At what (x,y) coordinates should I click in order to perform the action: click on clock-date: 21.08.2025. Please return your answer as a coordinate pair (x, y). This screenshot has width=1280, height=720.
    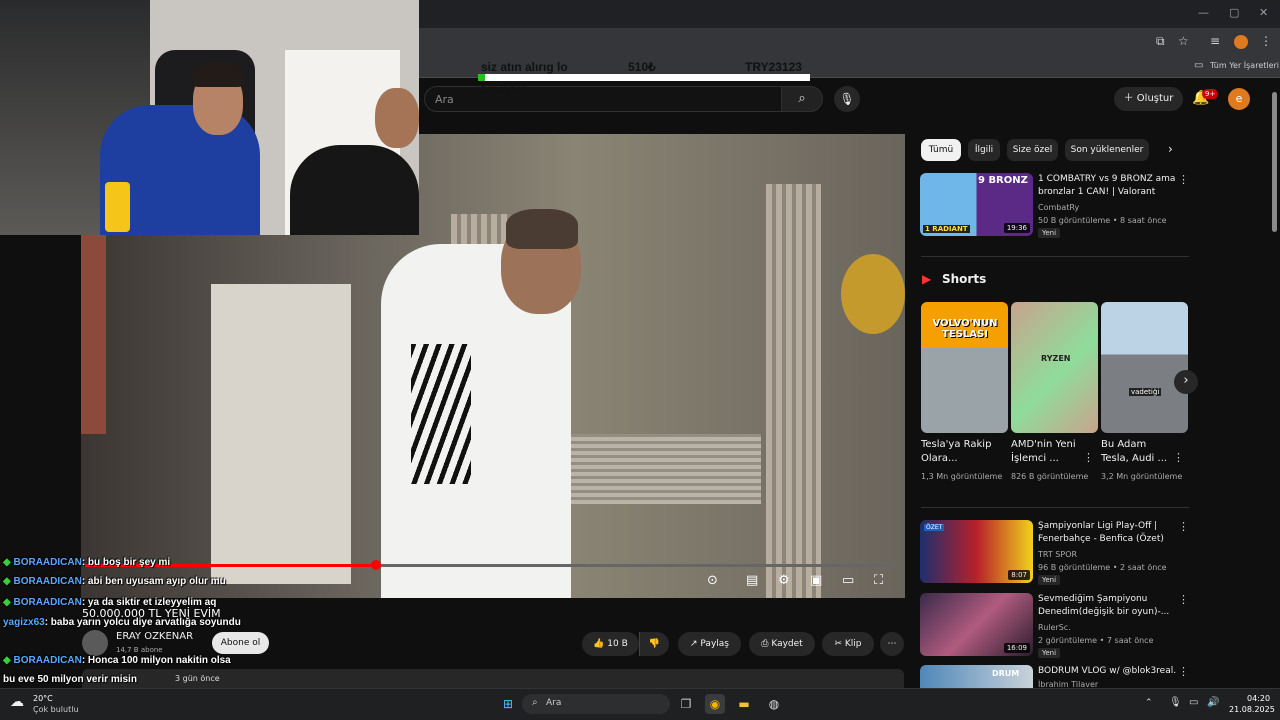
    Looking at the image, I should click on (1252, 709).